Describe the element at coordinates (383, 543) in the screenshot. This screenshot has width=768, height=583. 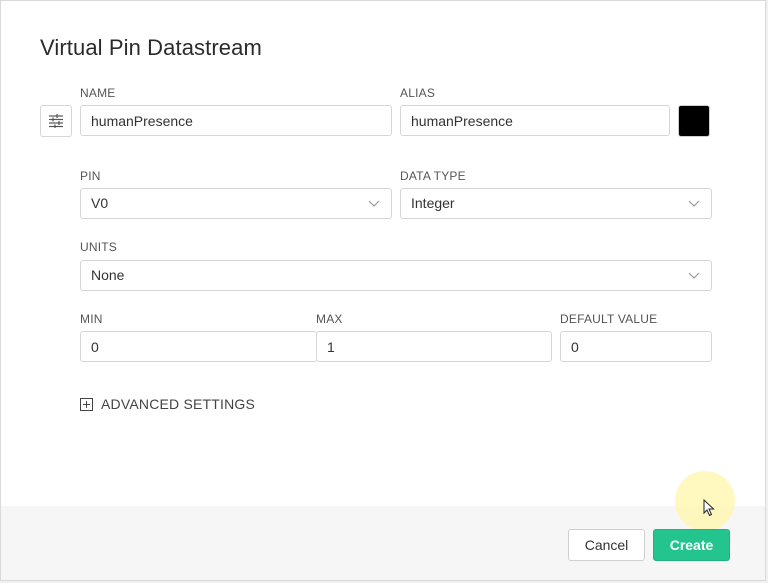
I see `dialog-footer` at that location.